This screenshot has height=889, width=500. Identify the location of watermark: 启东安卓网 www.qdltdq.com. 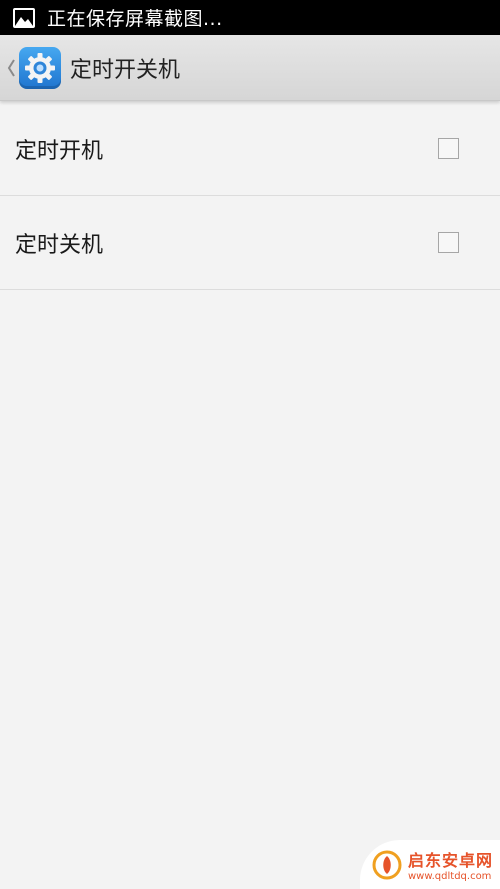
(430, 864).